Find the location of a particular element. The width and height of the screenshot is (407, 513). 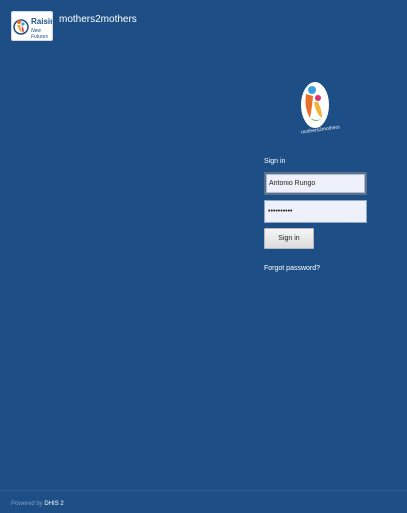

app-title: mothers2mothers is located at coordinates (98, 19).